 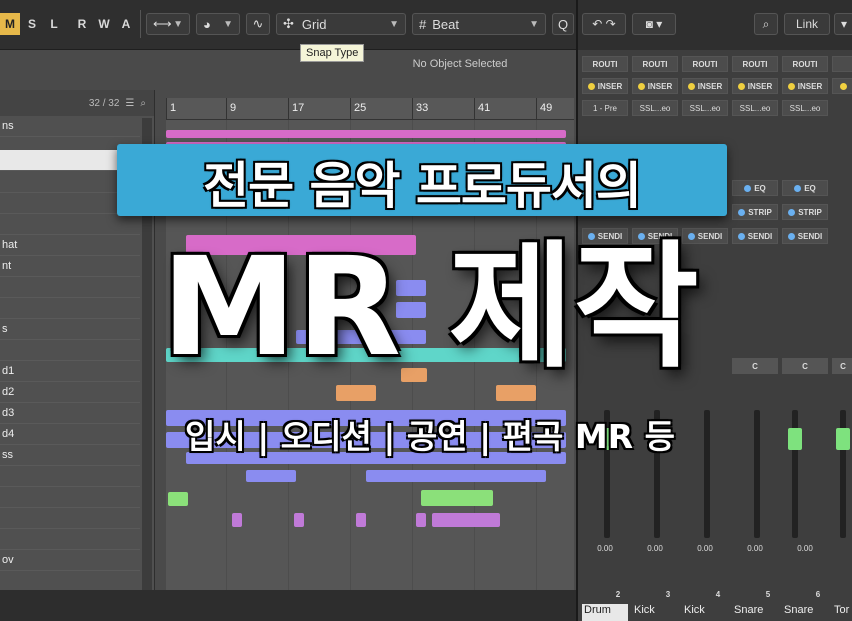 What do you see at coordinates (766, 24) in the screenshot?
I see `search-button: ⌕` at bounding box center [766, 24].